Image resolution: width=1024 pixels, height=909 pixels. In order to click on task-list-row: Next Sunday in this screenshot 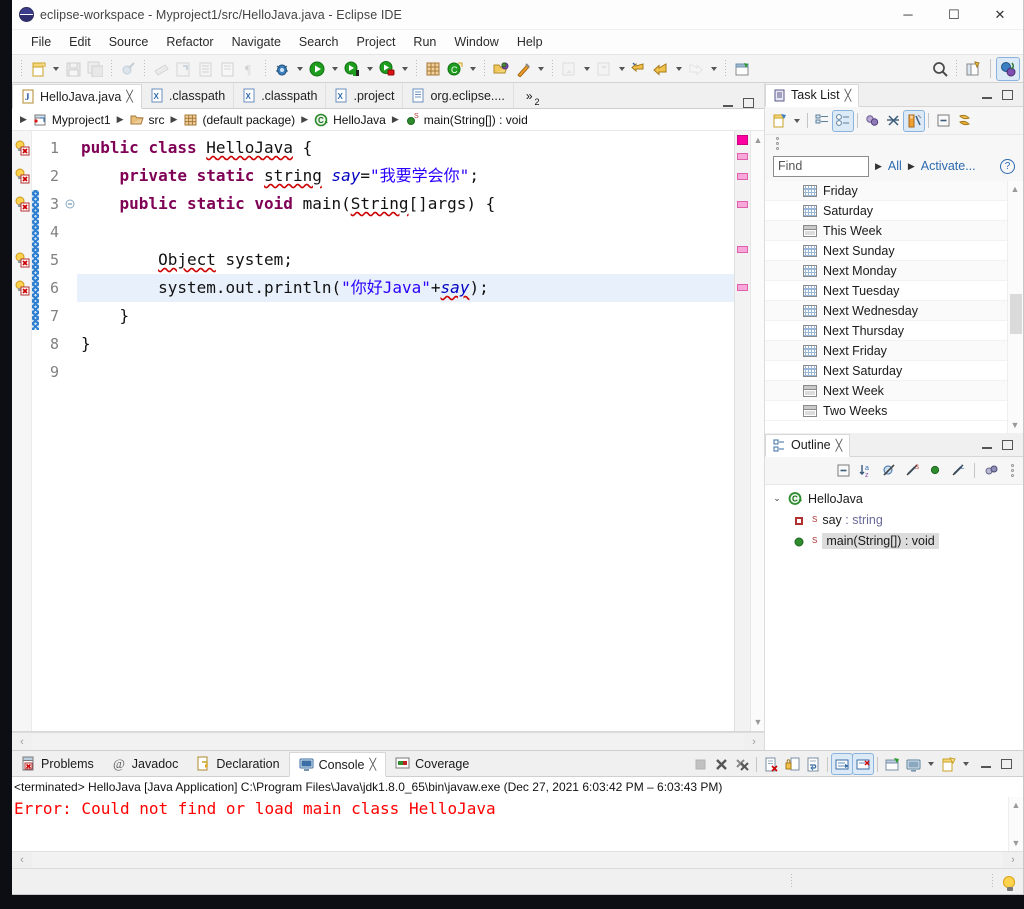, I will do `click(886, 251)`.